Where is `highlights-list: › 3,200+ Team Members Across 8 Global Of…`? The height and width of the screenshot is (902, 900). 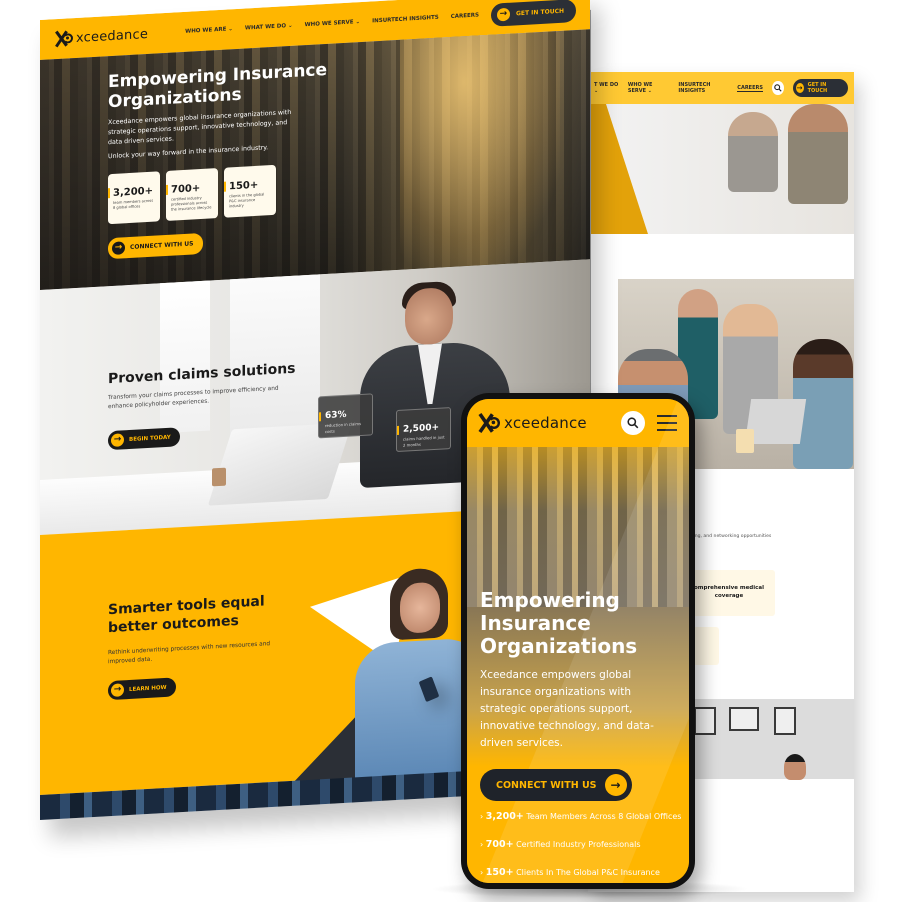
highlights-list: › 3,200+ Team Members Across 8 Global Of… is located at coordinates (584, 847).